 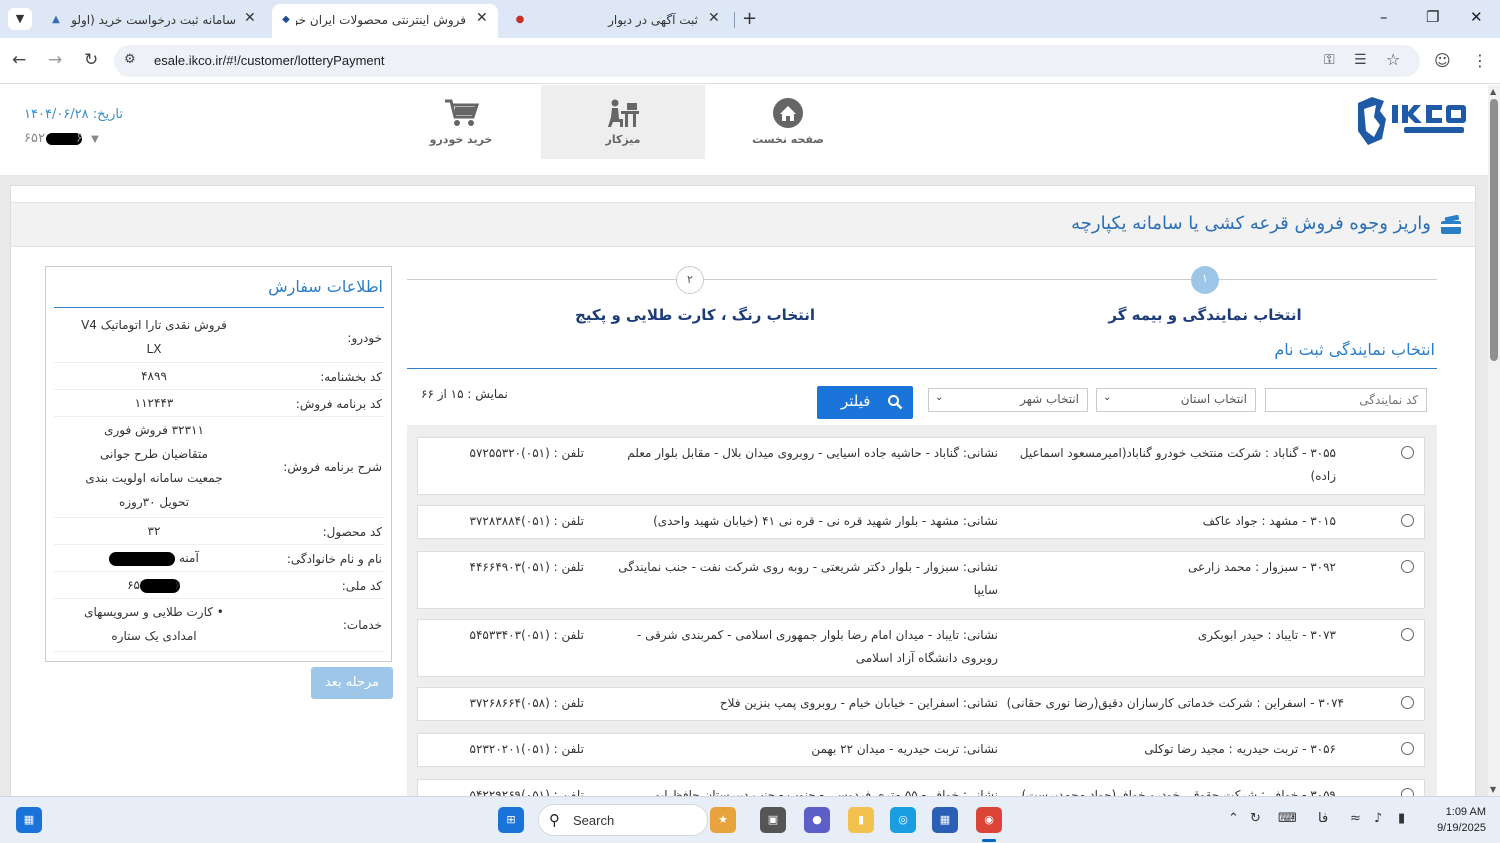 I want to click on agency-phone: تلفن : (۰۵۱)۵۷۲۵۵۳۲۰, so click(x=526, y=453).